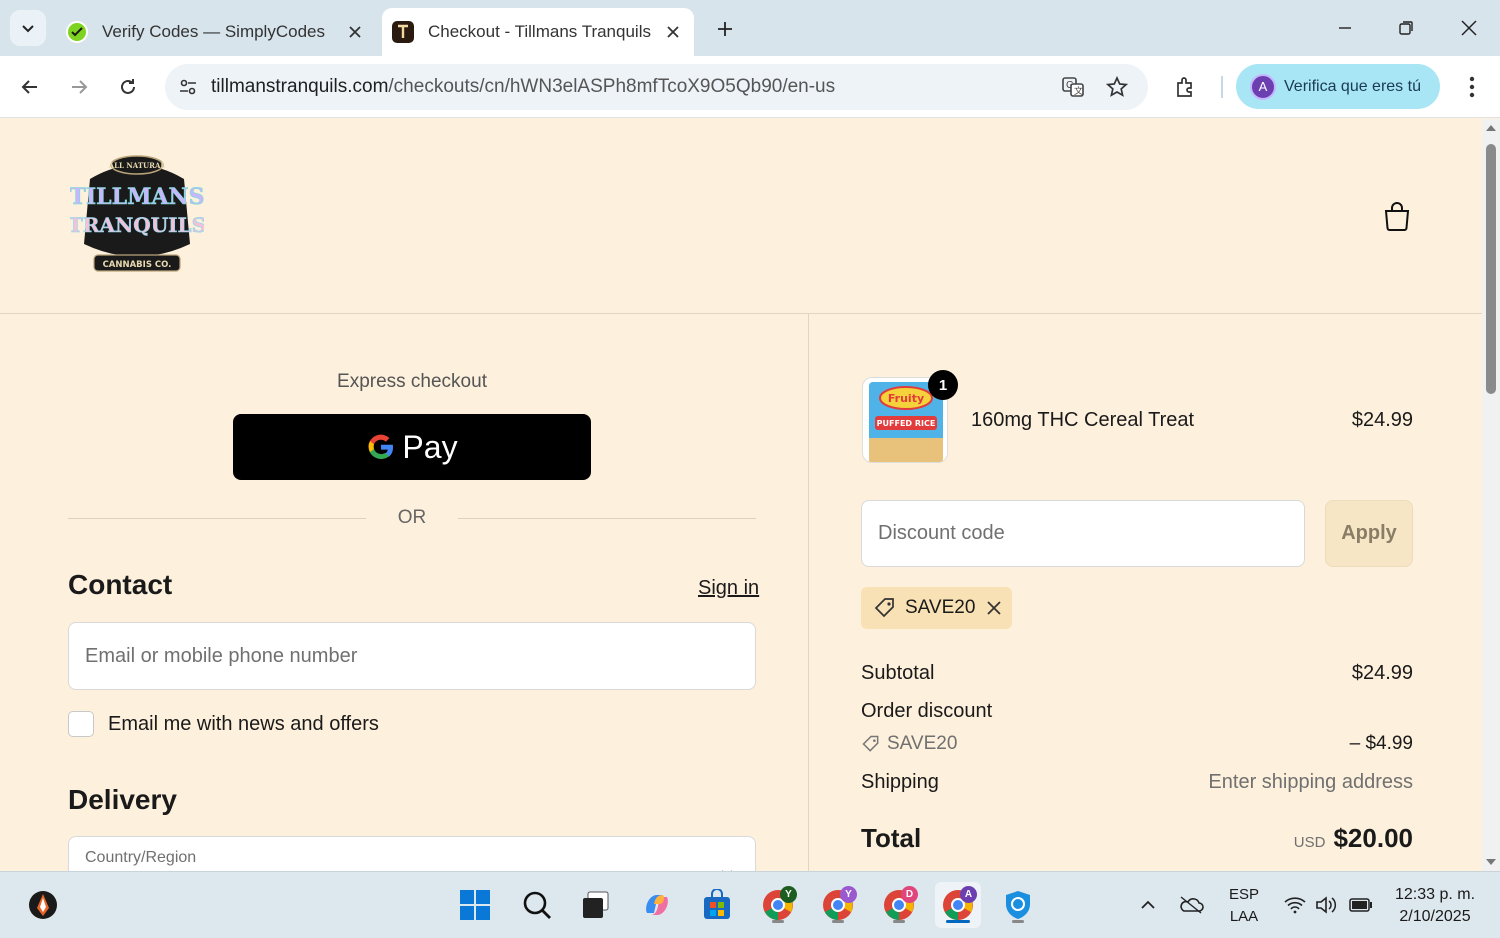  What do you see at coordinates (137, 225) in the screenshot?
I see `logo-line2-text: TRANQUILS` at bounding box center [137, 225].